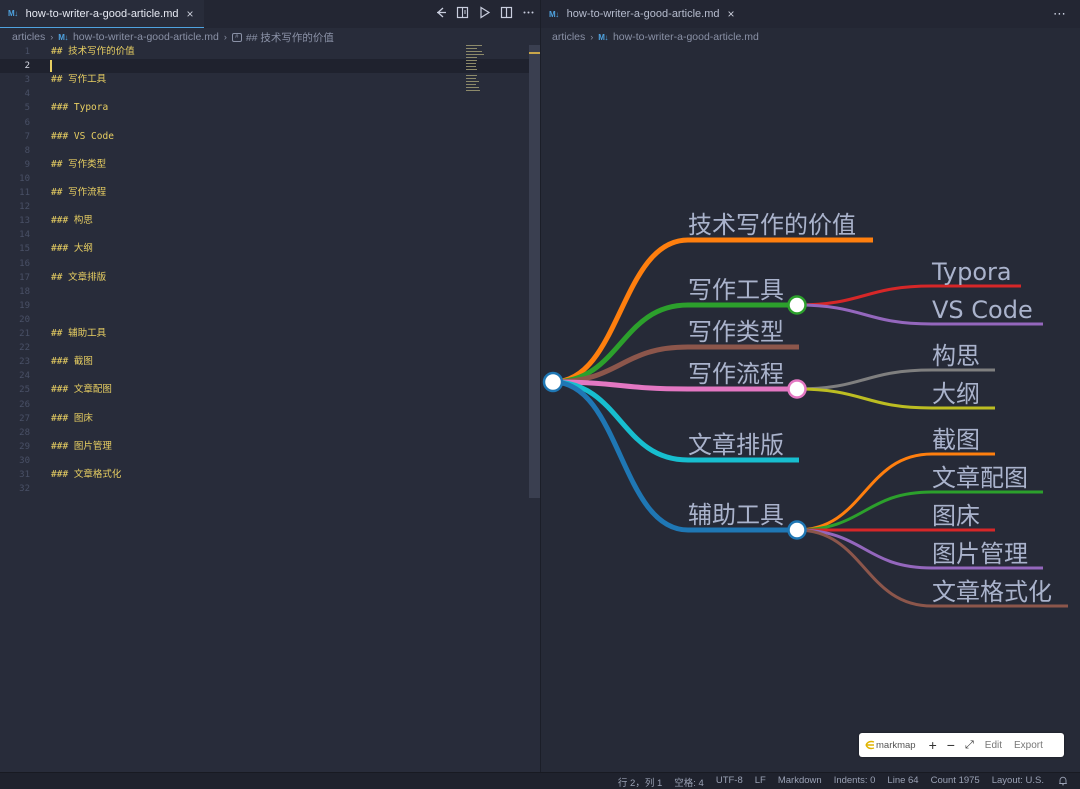  I want to click on child-label: 截图, so click(956, 440).